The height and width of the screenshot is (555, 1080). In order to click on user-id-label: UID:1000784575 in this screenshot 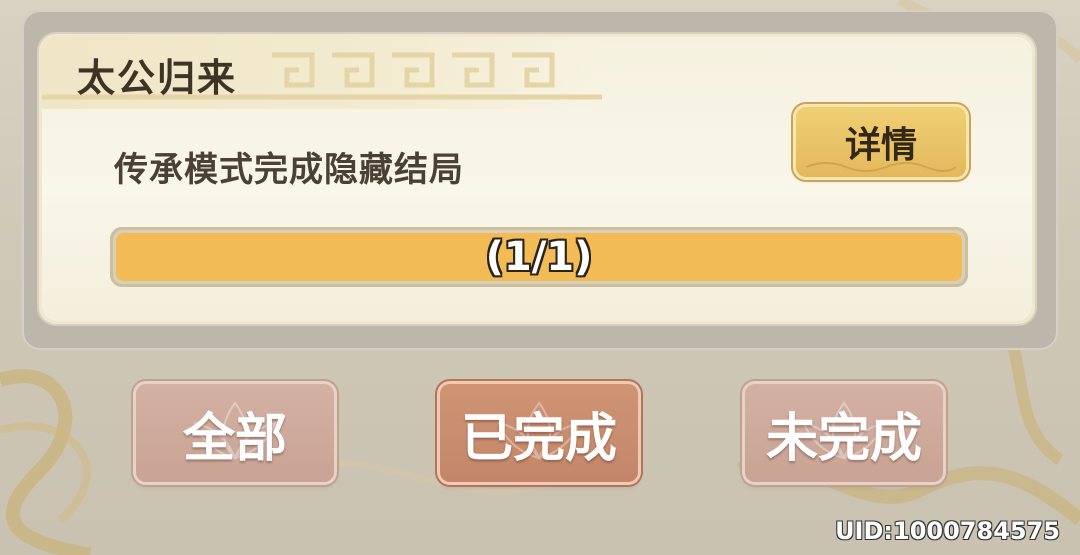, I will do `click(947, 531)`.